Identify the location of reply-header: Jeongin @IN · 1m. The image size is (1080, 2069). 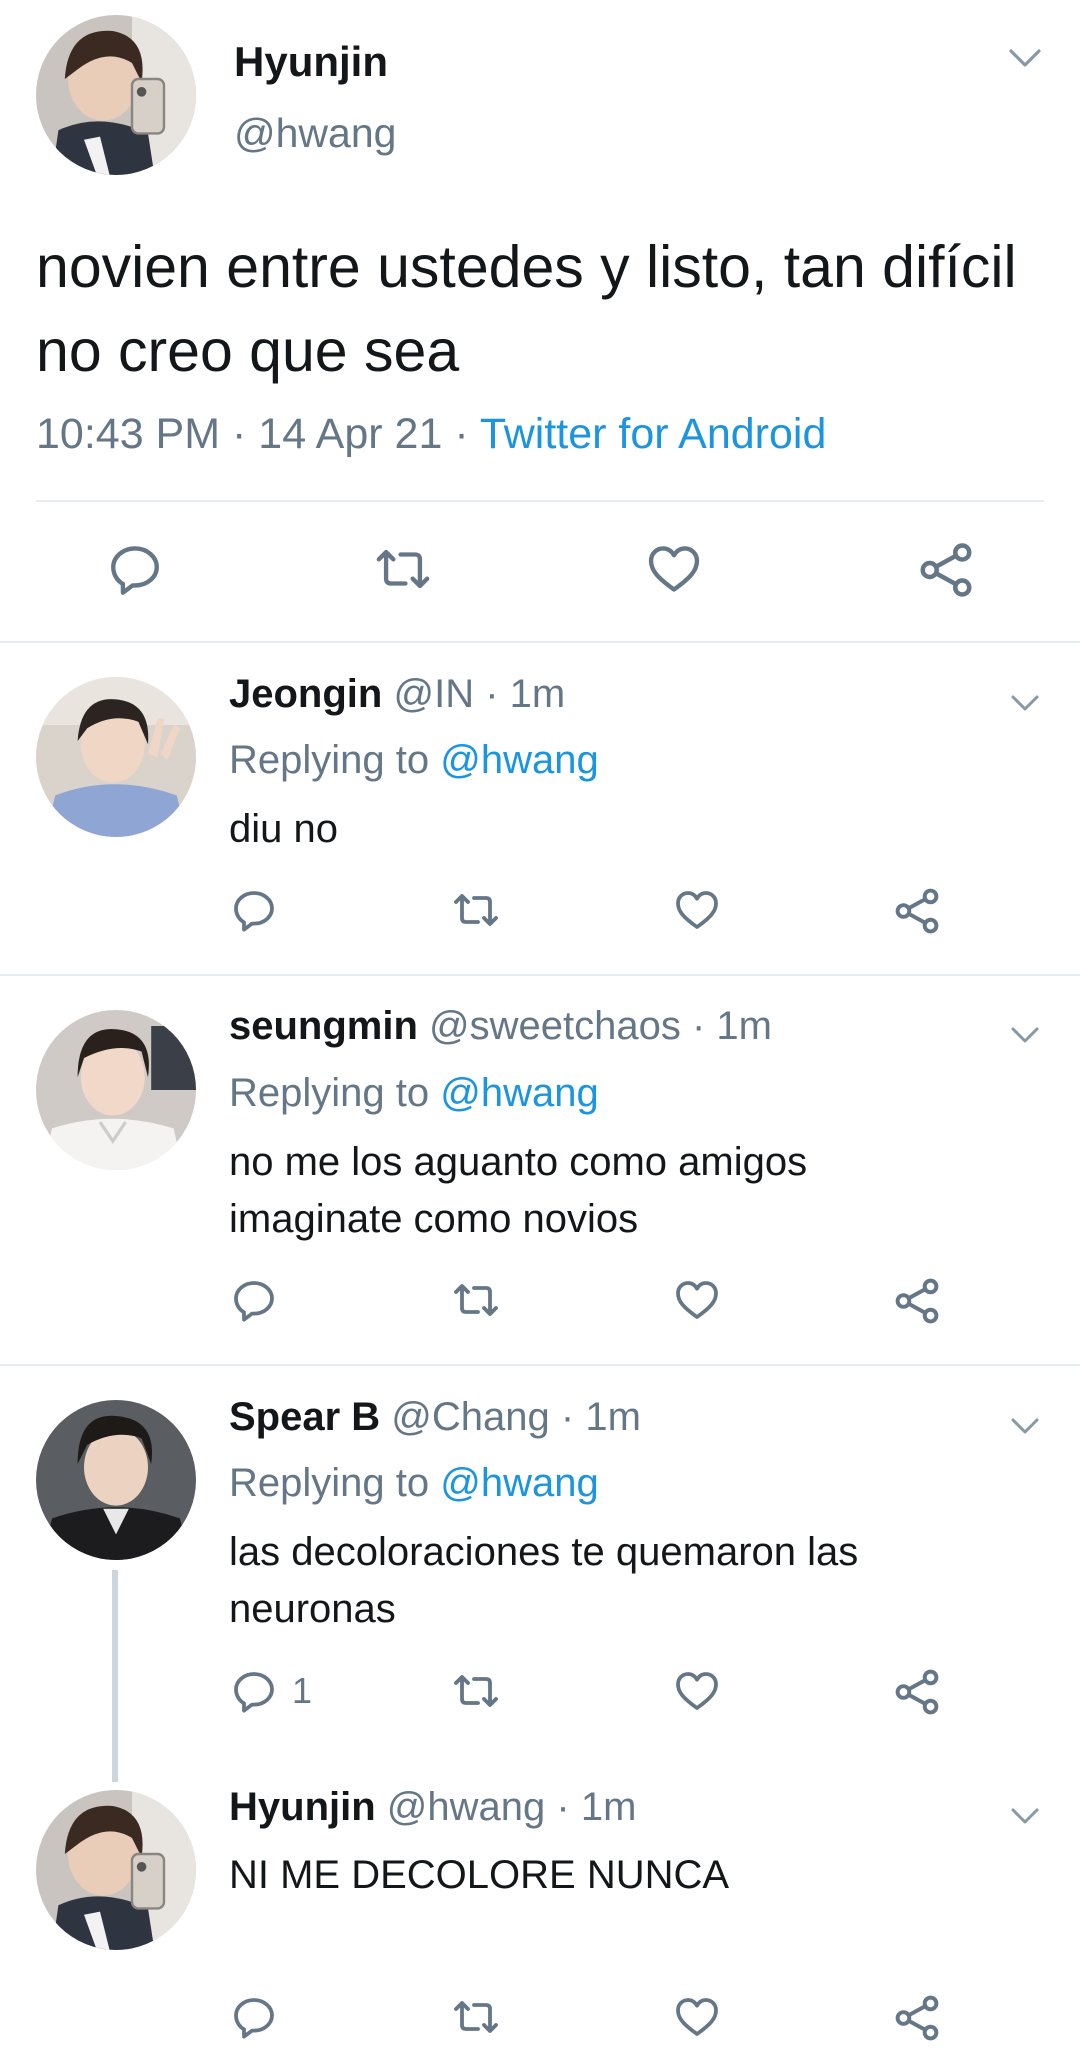
(397, 694).